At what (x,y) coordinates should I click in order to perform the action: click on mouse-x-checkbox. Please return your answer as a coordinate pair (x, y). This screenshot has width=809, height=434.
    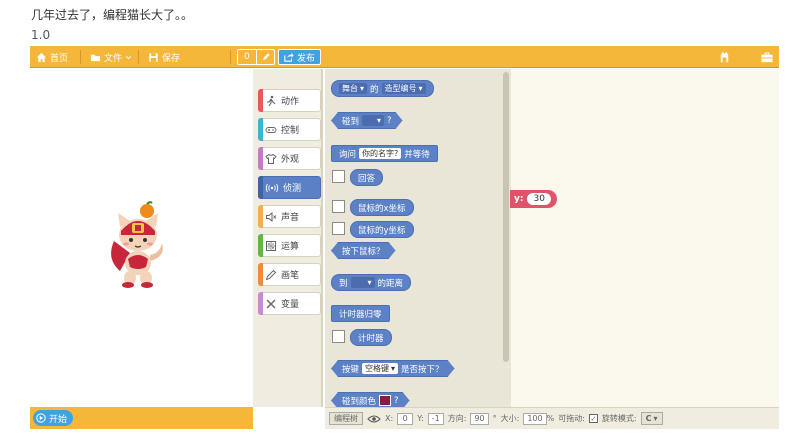
    Looking at the image, I should click on (338, 206).